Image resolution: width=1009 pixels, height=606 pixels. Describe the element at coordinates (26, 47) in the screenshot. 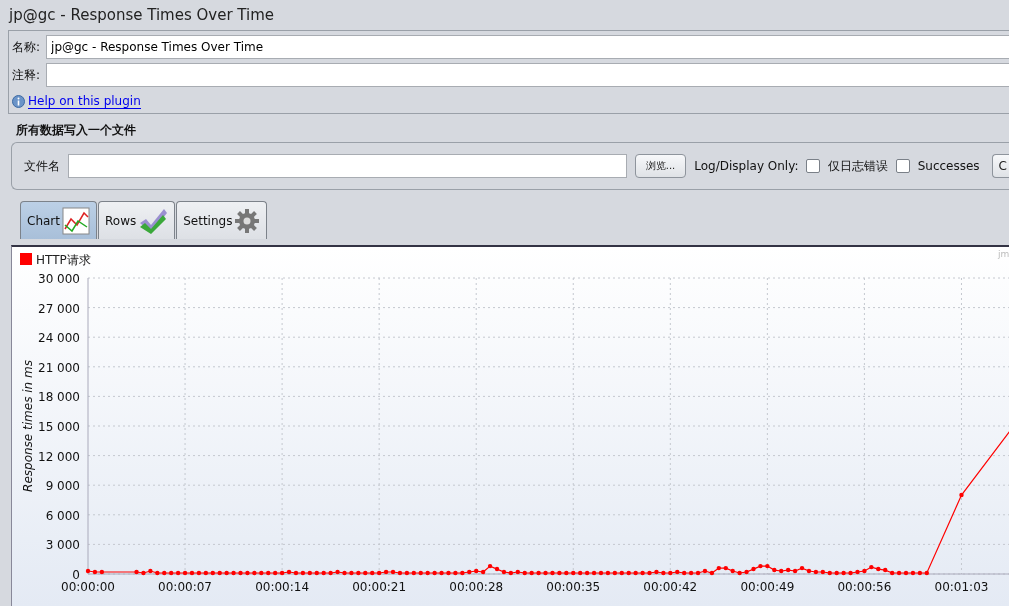

I see `name-label: 名称:` at that location.